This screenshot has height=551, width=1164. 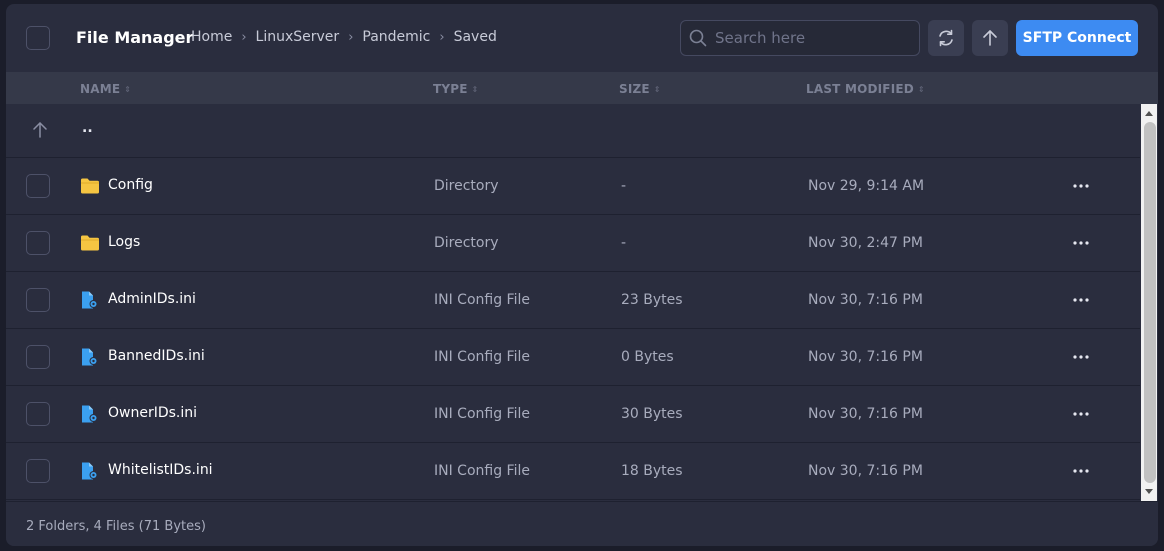 I want to click on breadcrumb-pandemic: Pandemic, so click(x=396, y=37).